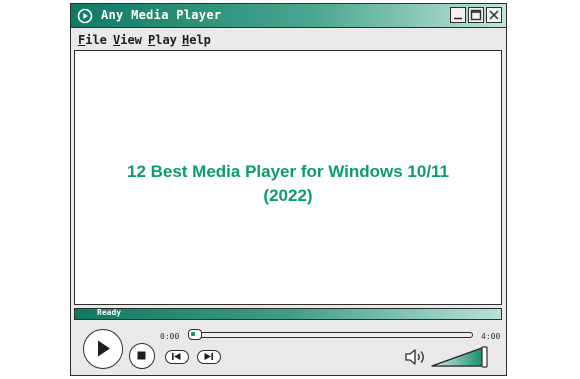 The width and height of the screenshot is (580, 379). What do you see at coordinates (484, 357) in the screenshot?
I see `volume-handle` at bounding box center [484, 357].